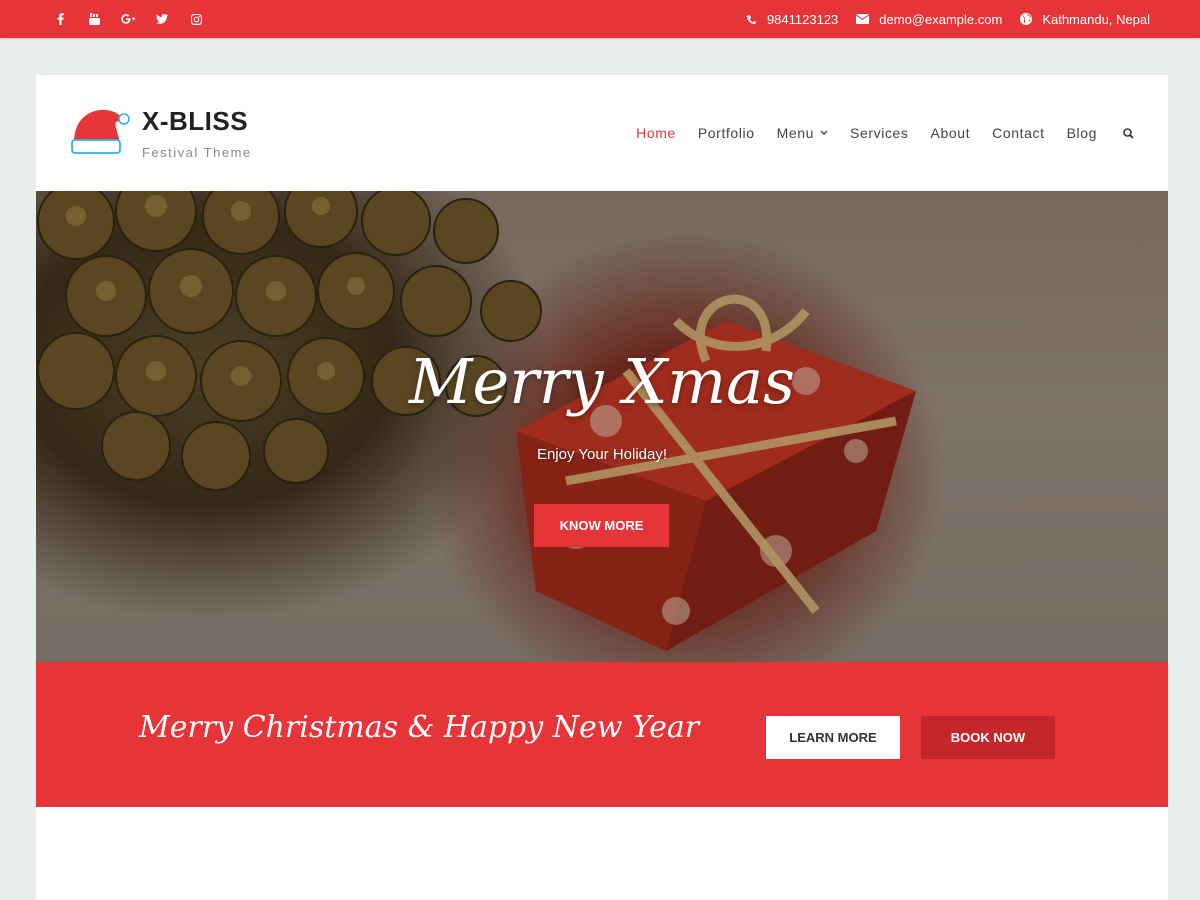  What do you see at coordinates (1018, 133) in the screenshot?
I see `nav-item-contact: Contact` at bounding box center [1018, 133].